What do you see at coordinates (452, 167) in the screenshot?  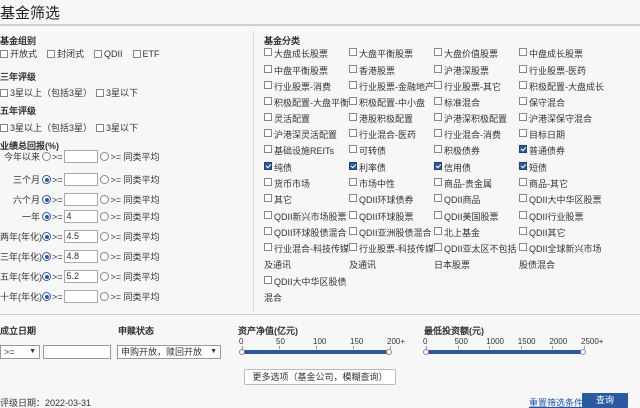 I see `category-option: 信用债` at bounding box center [452, 167].